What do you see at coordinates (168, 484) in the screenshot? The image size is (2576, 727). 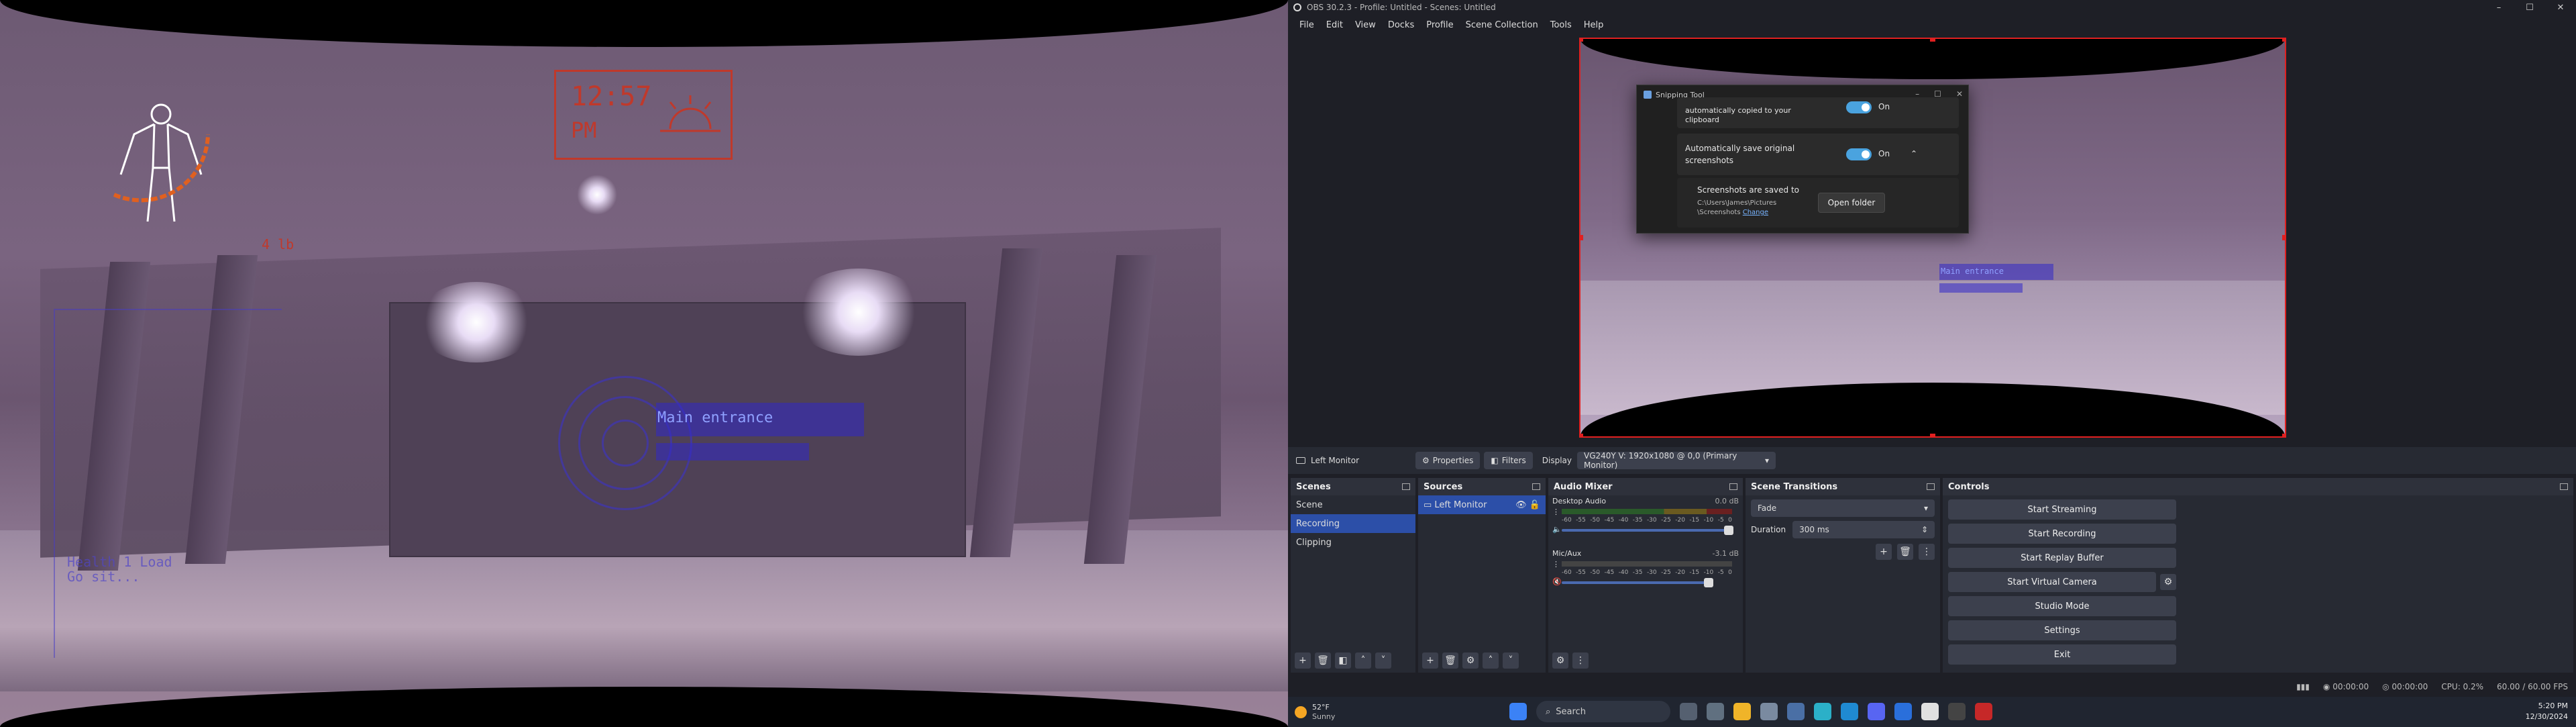 I see `hud-frame` at bounding box center [168, 484].